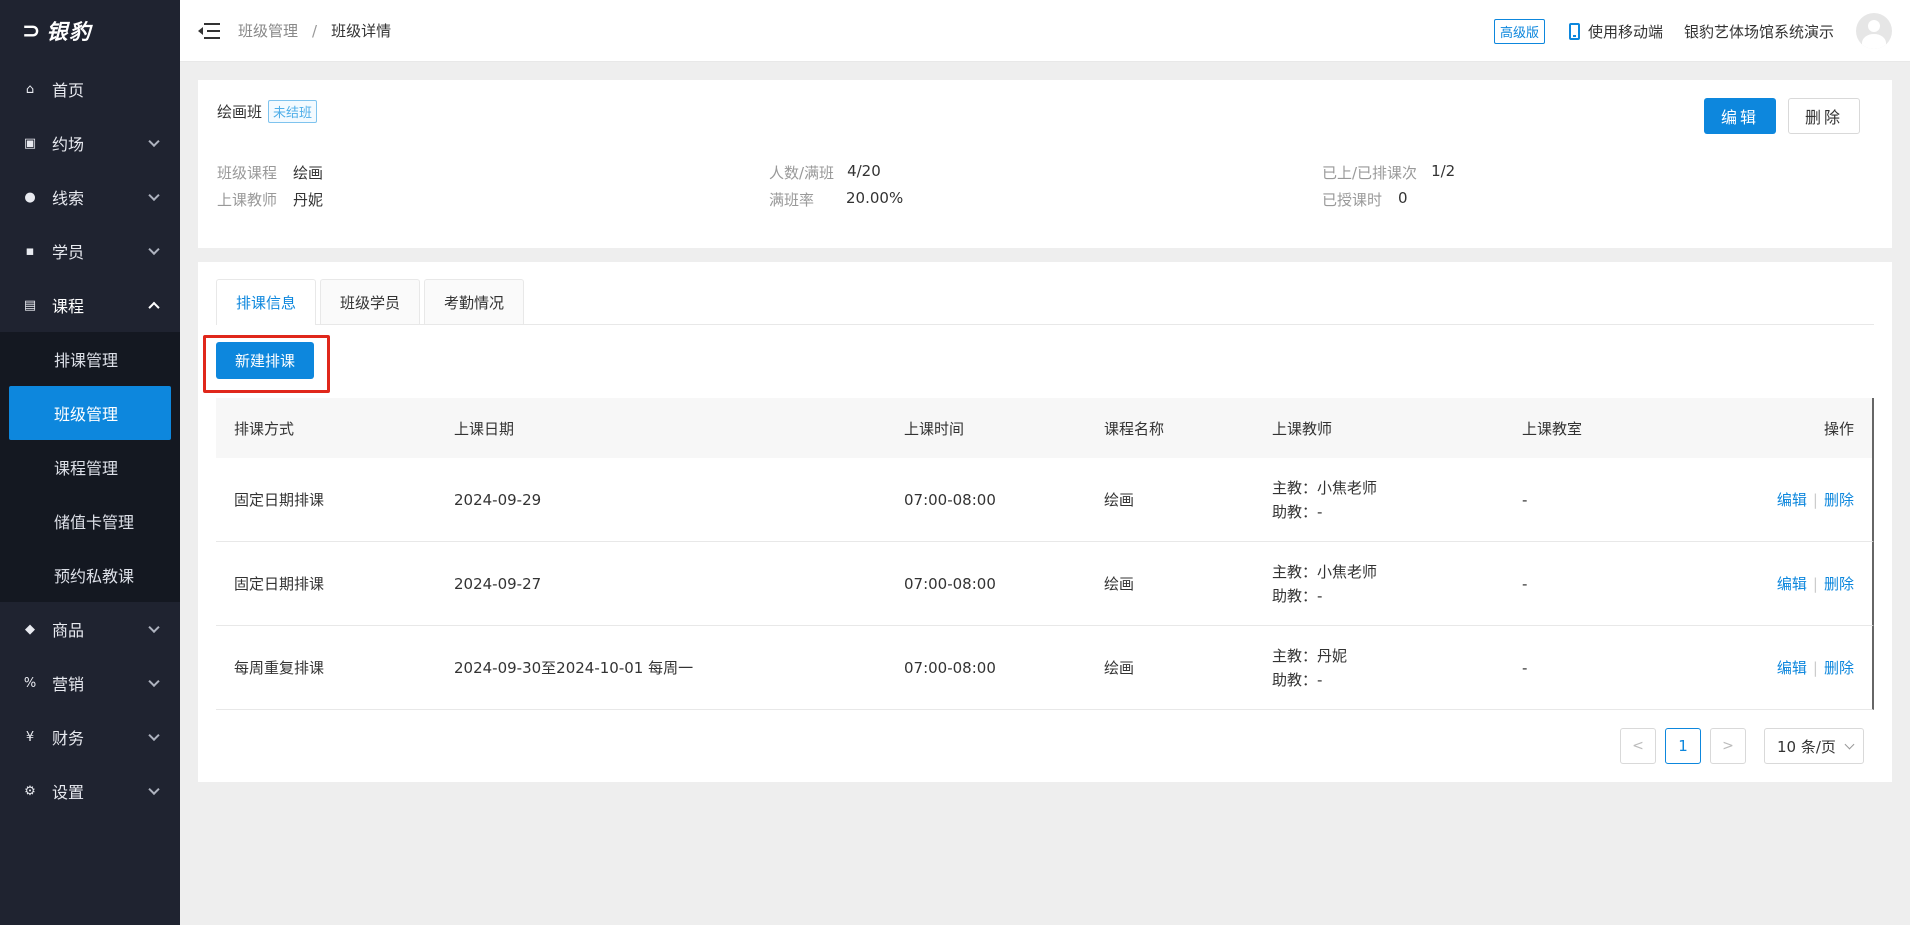 The width and height of the screenshot is (1910, 925). I want to click on column-header: 操作, so click(1838, 428).